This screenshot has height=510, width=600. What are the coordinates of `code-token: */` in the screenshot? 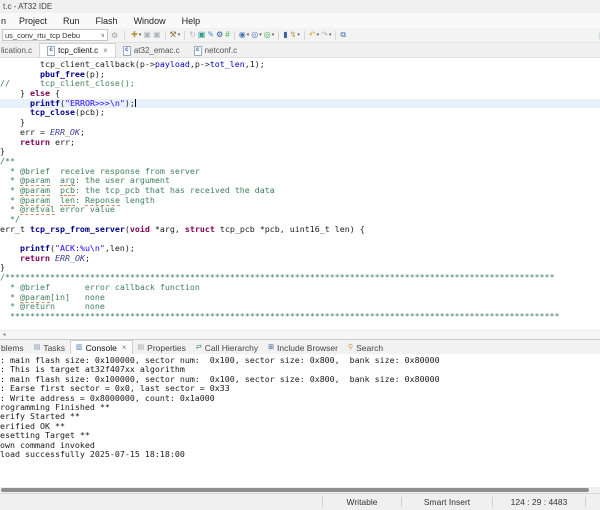 It's located at (10, 219).